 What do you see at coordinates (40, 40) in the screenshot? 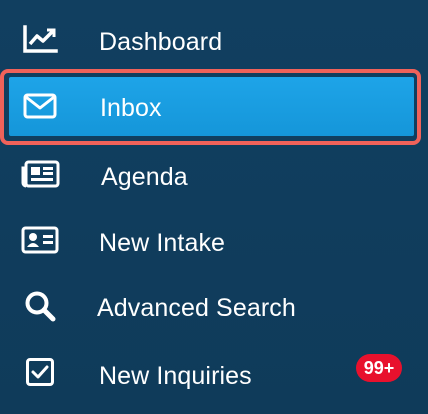
I see `chart-line-icon` at bounding box center [40, 40].